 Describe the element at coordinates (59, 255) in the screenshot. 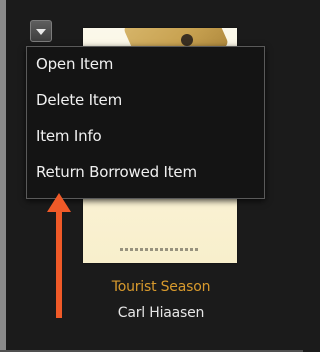

I see `arrow-up-icon` at that location.